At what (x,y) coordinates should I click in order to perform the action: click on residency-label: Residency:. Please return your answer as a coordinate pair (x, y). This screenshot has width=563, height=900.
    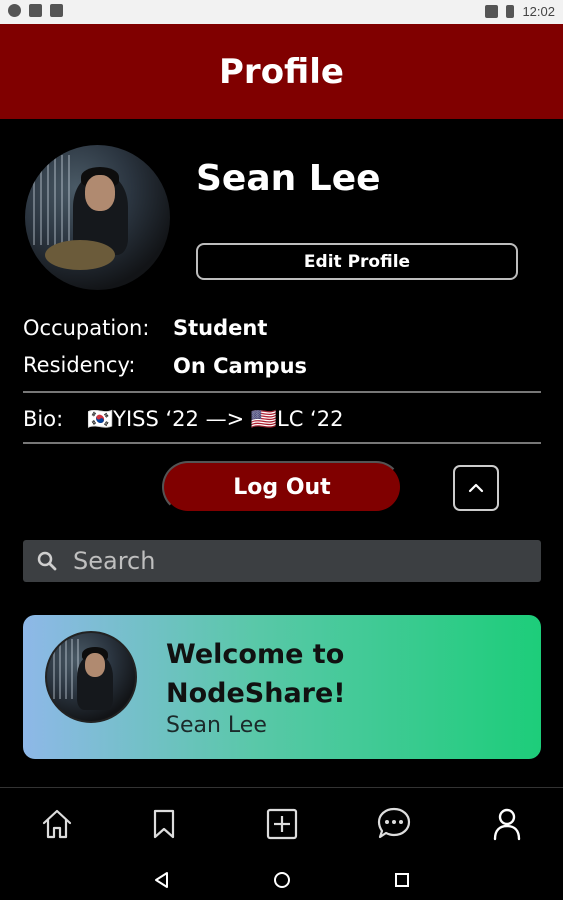
    Looking at the image, I should click on (79, 365).